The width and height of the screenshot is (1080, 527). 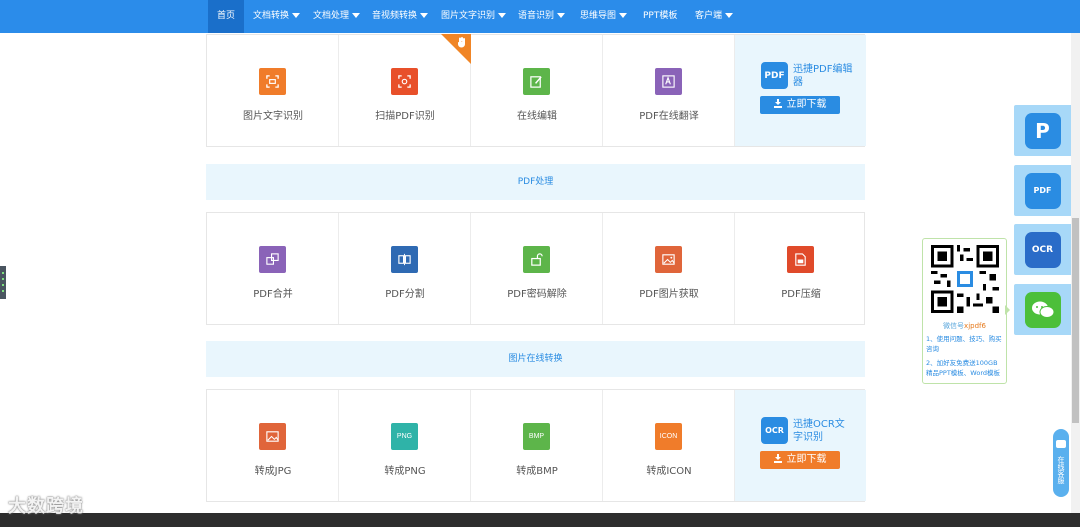 What do you see at coordinates (800, 259) in the screenshot?
I see `compress-icon` at bounding box center [800, 259].